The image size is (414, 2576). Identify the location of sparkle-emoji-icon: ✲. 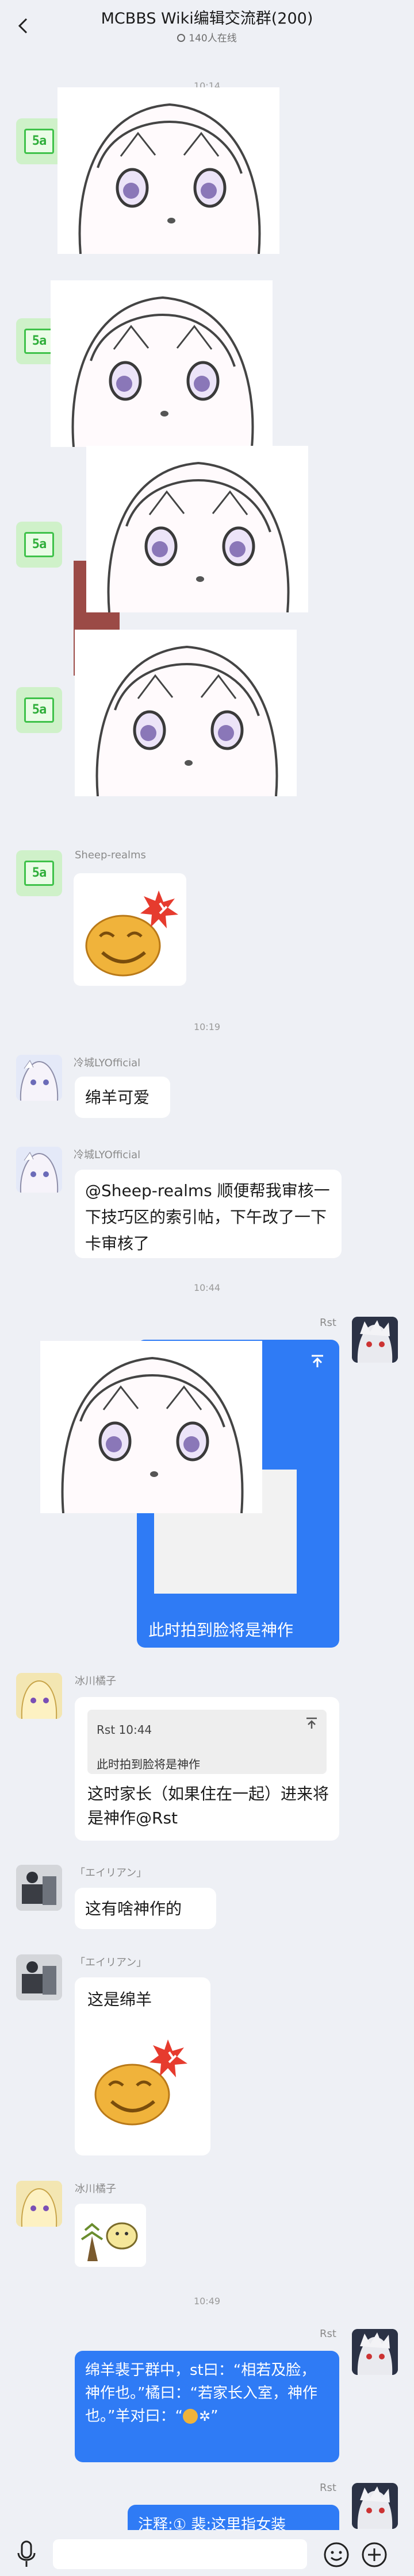
(204, 2416).